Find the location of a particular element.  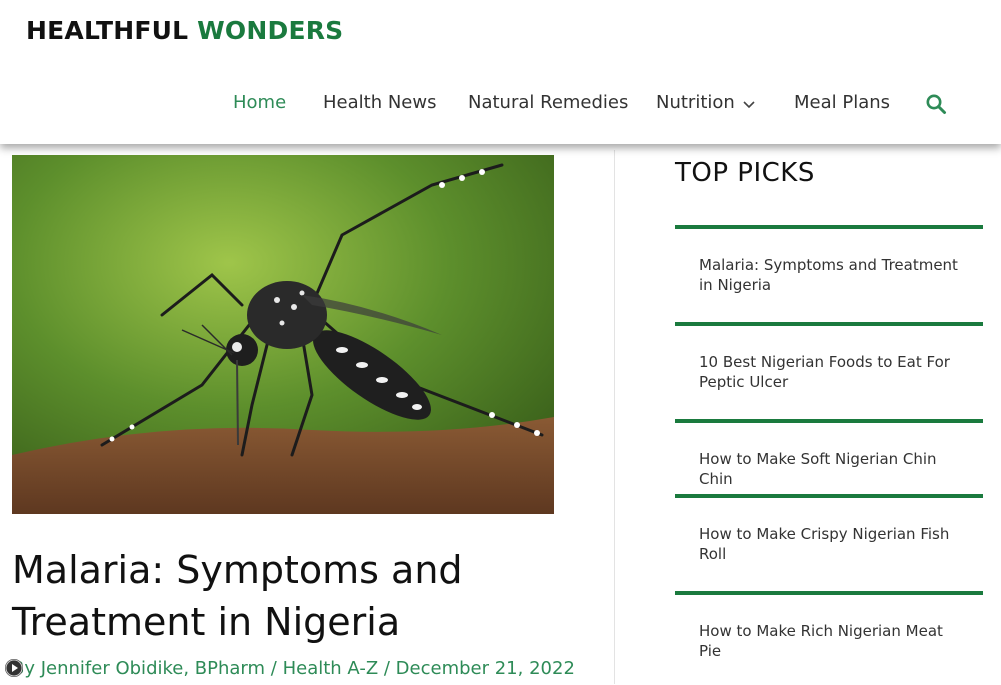

nav-health-news: Health News is located at coordinates (379, 102).